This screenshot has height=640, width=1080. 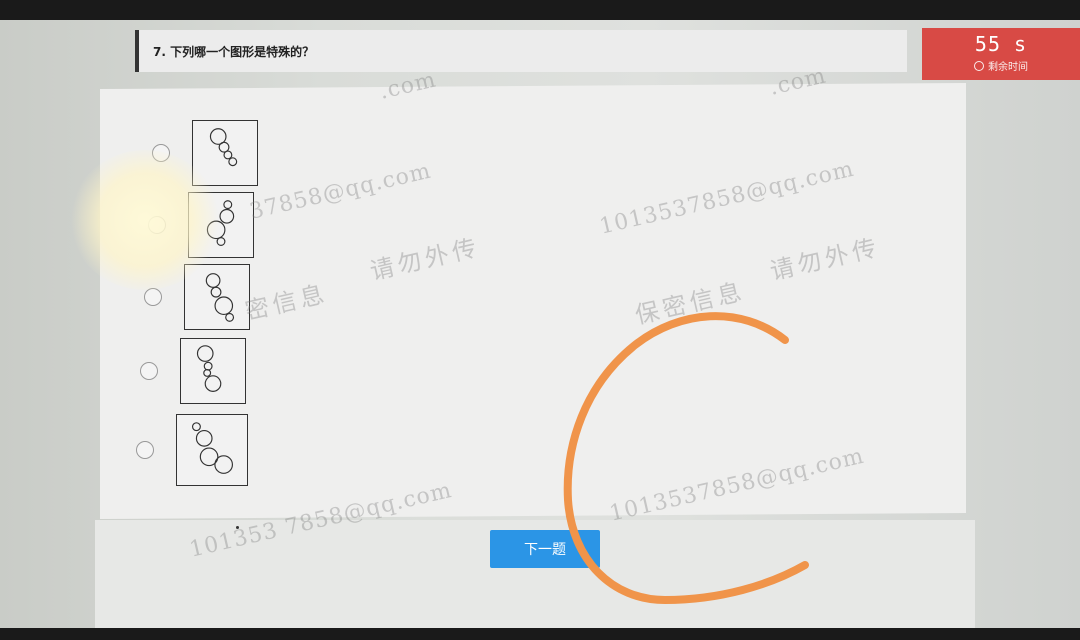 I want to click on screen-dot, so click(x=237, y=527).